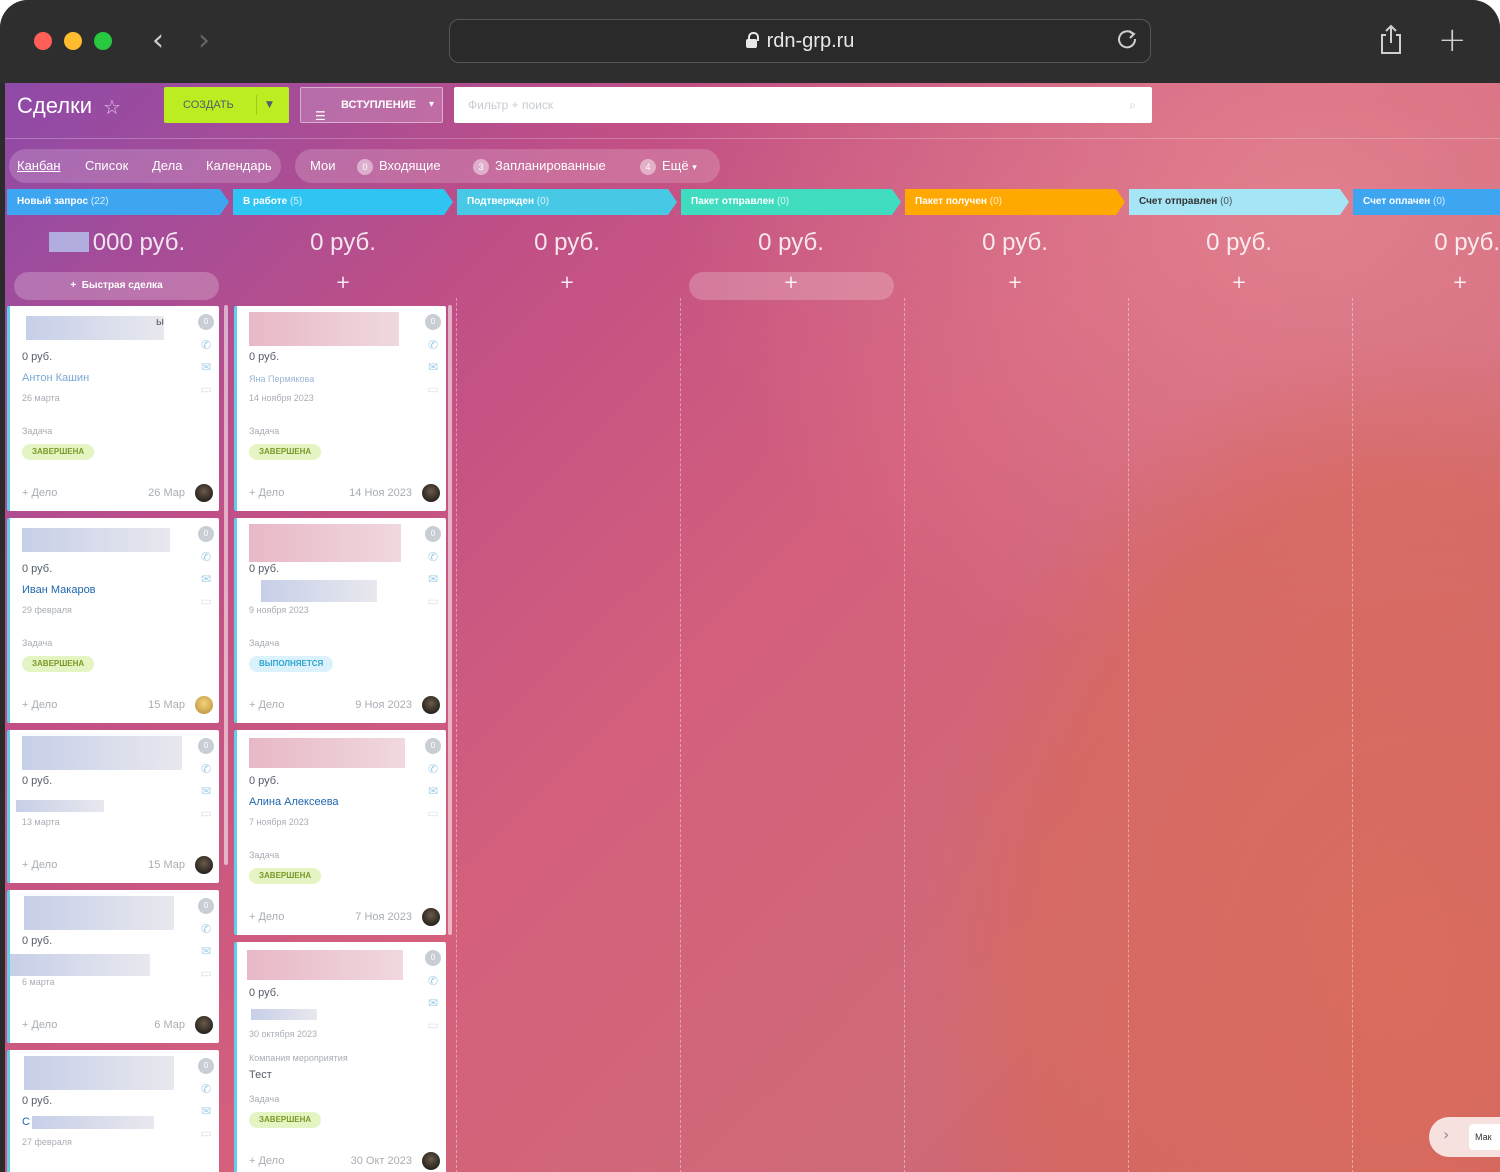  I want to click on column-scrollbar, so click(450, 620).